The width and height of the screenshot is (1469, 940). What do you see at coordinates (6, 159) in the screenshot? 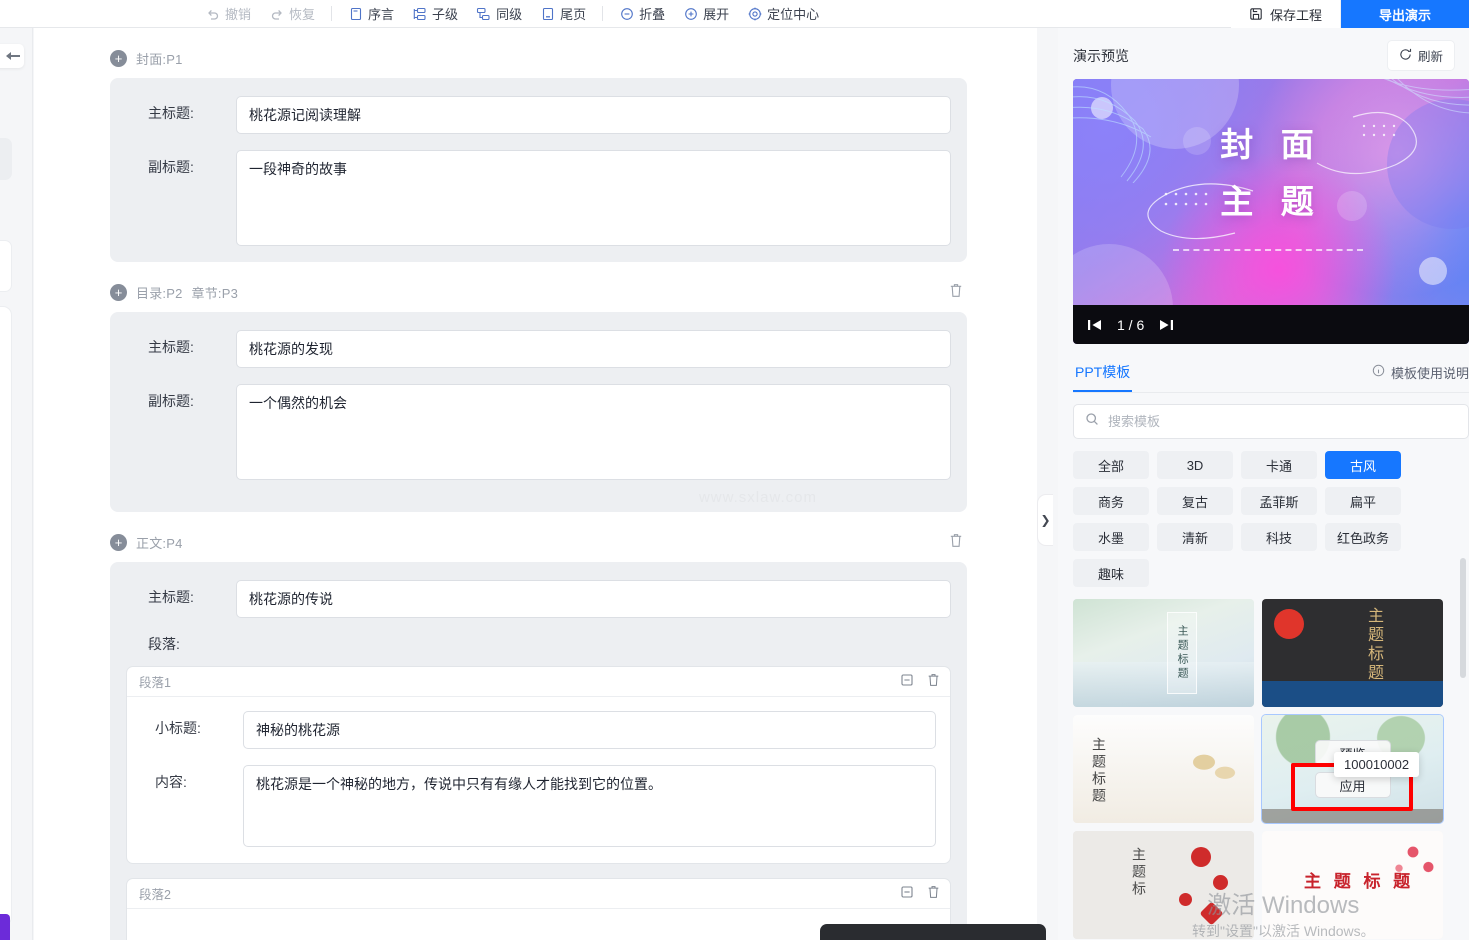
I see `rail-block-a` at bounding box center [6, 159].